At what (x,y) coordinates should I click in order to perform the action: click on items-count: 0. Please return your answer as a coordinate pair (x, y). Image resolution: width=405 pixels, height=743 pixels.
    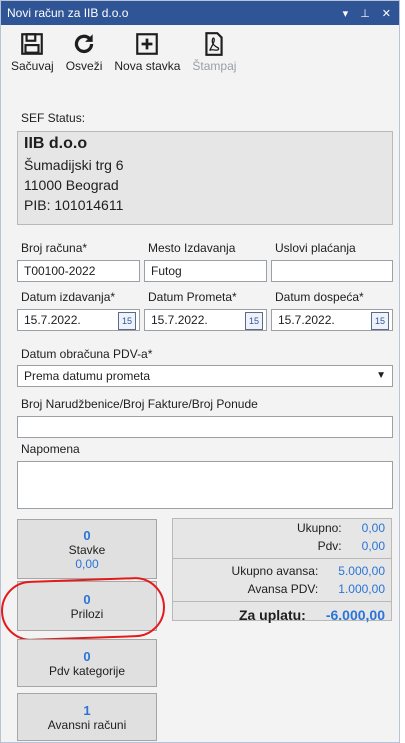
    Looking at the image, I should click on (87, 535).